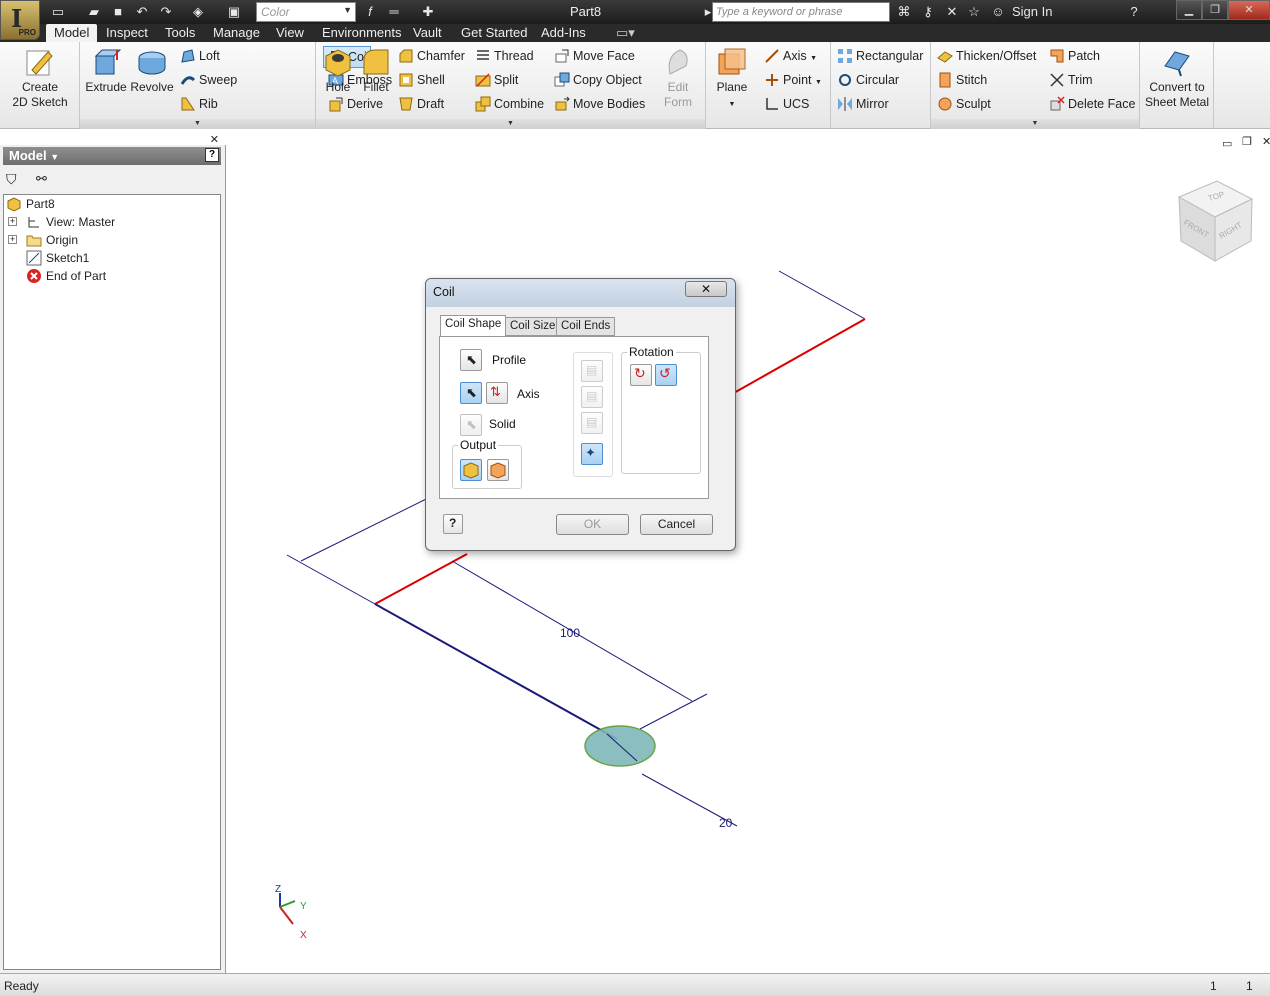 This screenshot has height=996, width=1270. What do you see at coordinates (1071, 80) in the screenshot?
I see `trim-button: Trim` at bounding box center [1071, 80].